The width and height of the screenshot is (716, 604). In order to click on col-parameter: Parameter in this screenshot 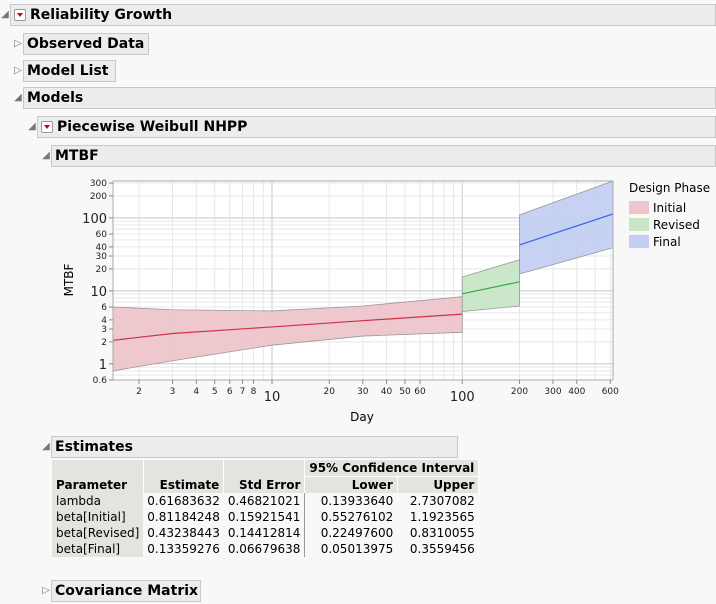, I will do `click(98, 484)`.